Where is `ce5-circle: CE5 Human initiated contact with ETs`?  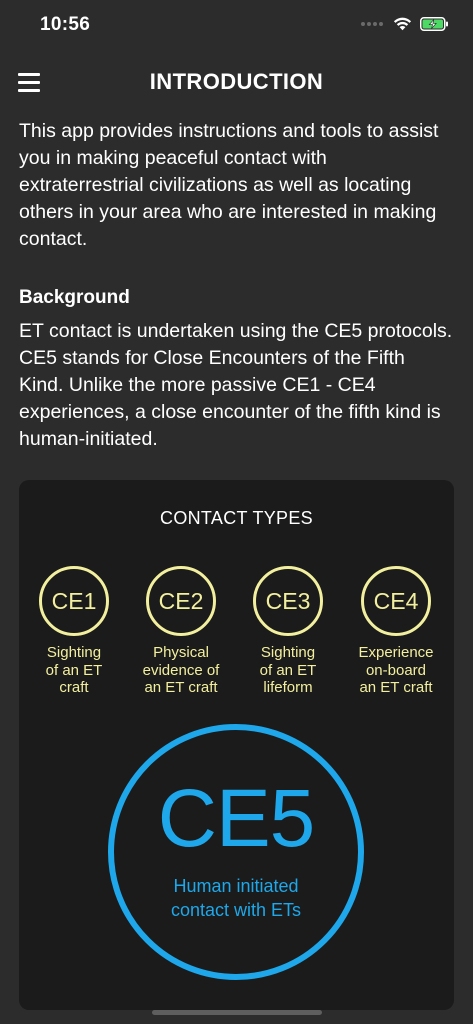
ce5-circle: CE5 Human initiated contact with ETs is located at coordinates (236, 852).